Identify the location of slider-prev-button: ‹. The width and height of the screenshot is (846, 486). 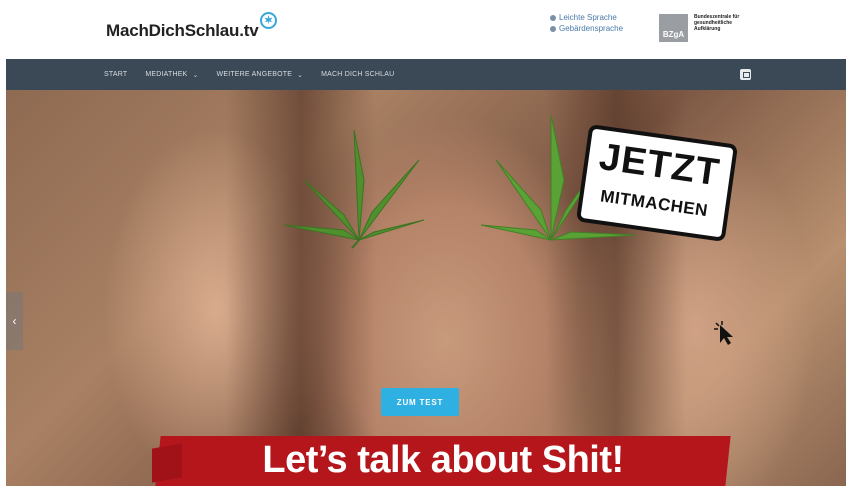
(14, 321).